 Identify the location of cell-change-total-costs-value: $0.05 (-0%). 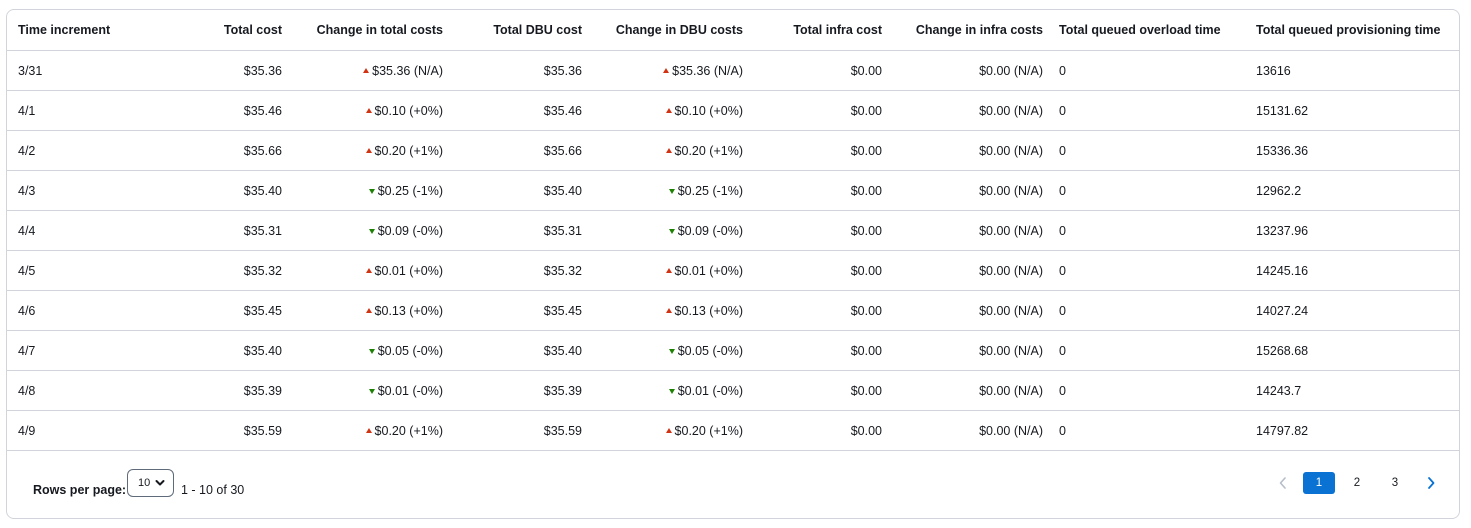
(410, 350).